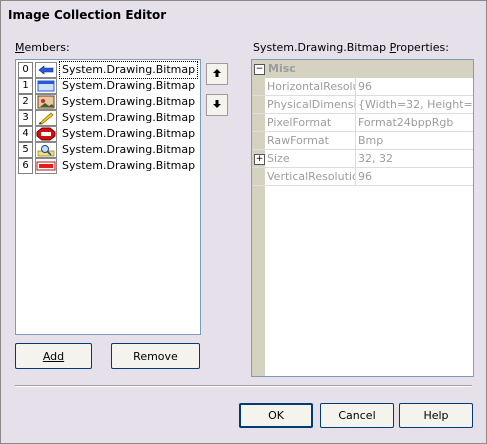 Image resolution: width=487 pixels, height=444 pixels. What do you see at coordinates (311, 104) in the screenshot?
I see `property-name: PhysicalDimension` at bounding box center [311, 104].